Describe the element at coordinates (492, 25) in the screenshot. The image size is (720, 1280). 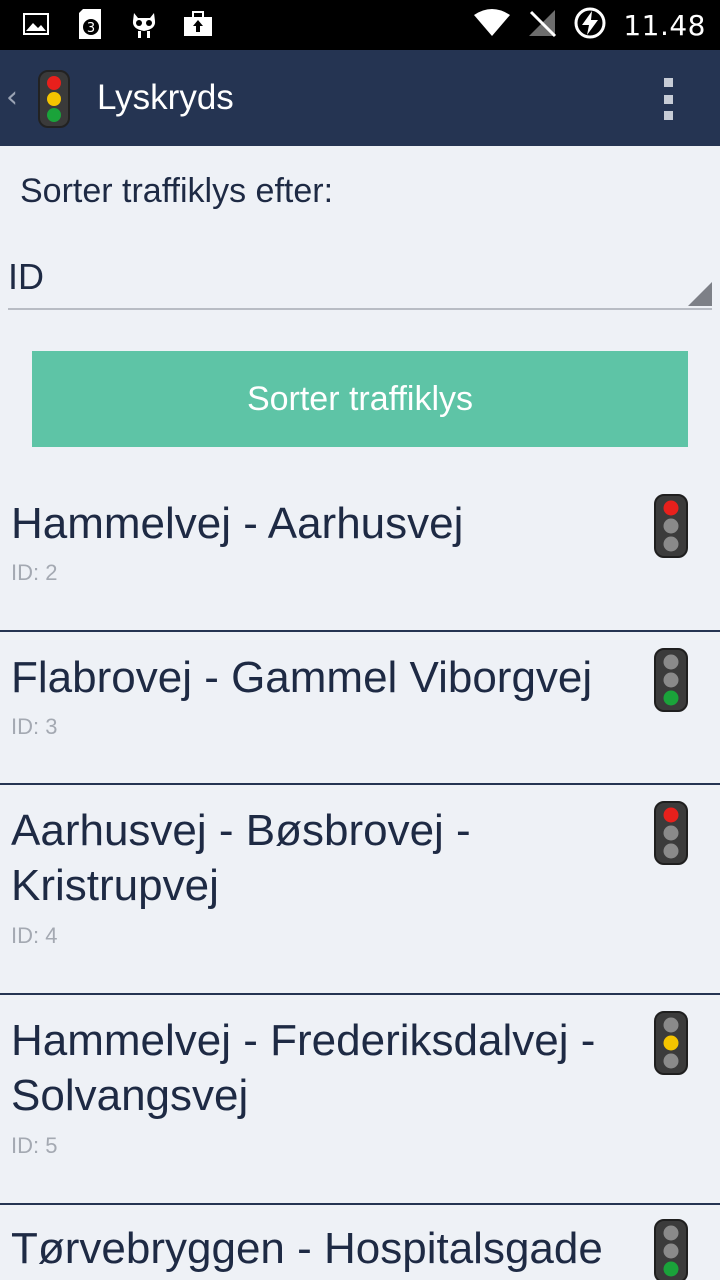
I see `wifi-icon` at that location.